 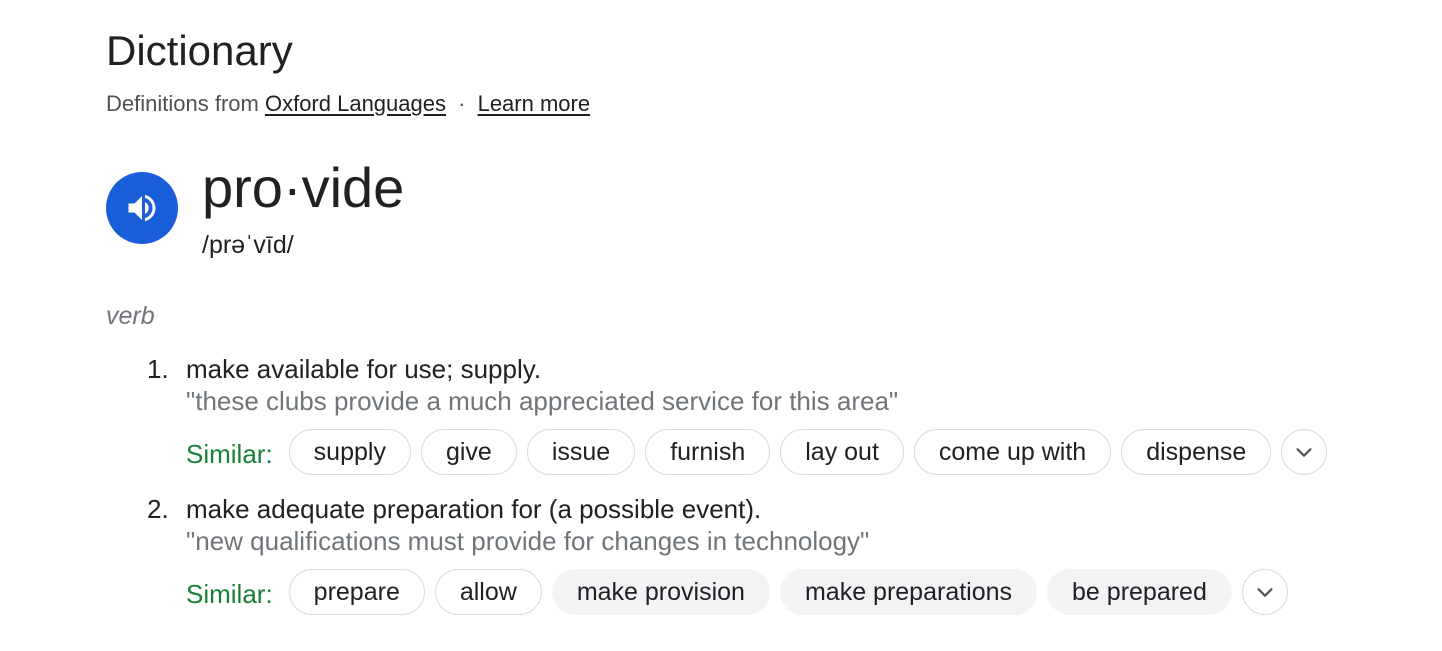 I want to click on learn-more-link: Learn more, so click(x=534, y=103).